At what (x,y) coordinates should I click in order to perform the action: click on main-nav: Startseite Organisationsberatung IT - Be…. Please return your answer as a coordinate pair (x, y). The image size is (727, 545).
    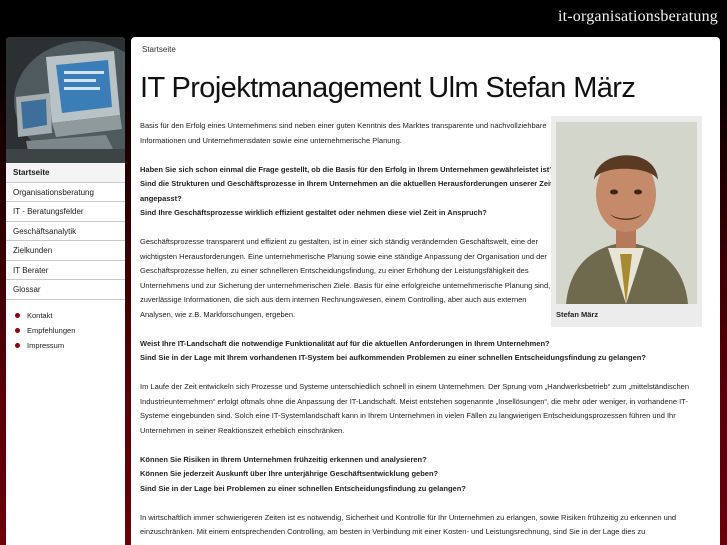
    Looking at the image, I should click on (65, 231).